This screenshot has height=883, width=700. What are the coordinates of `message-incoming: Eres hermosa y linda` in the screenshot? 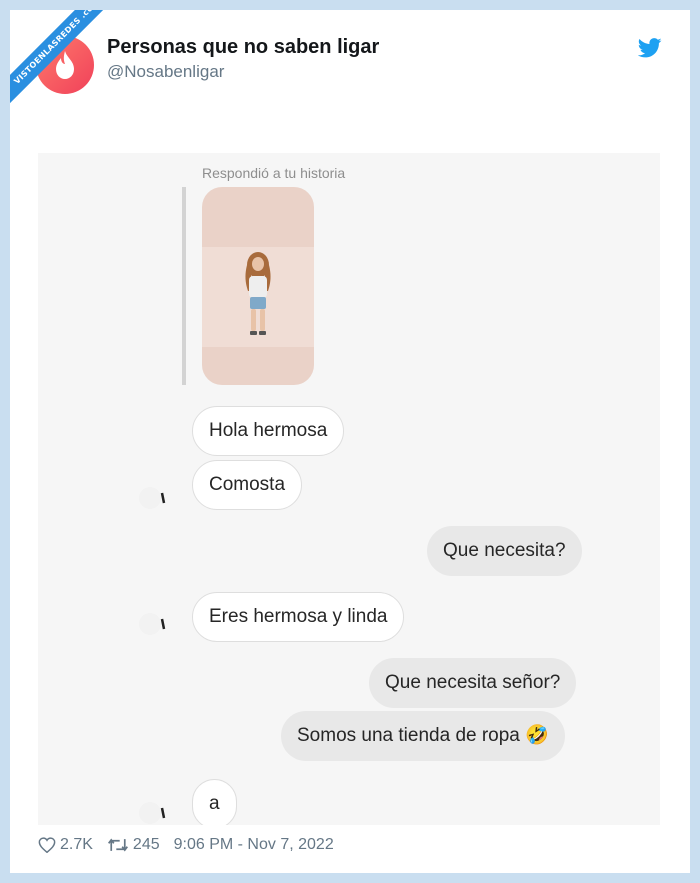 It's located at (298, 617).